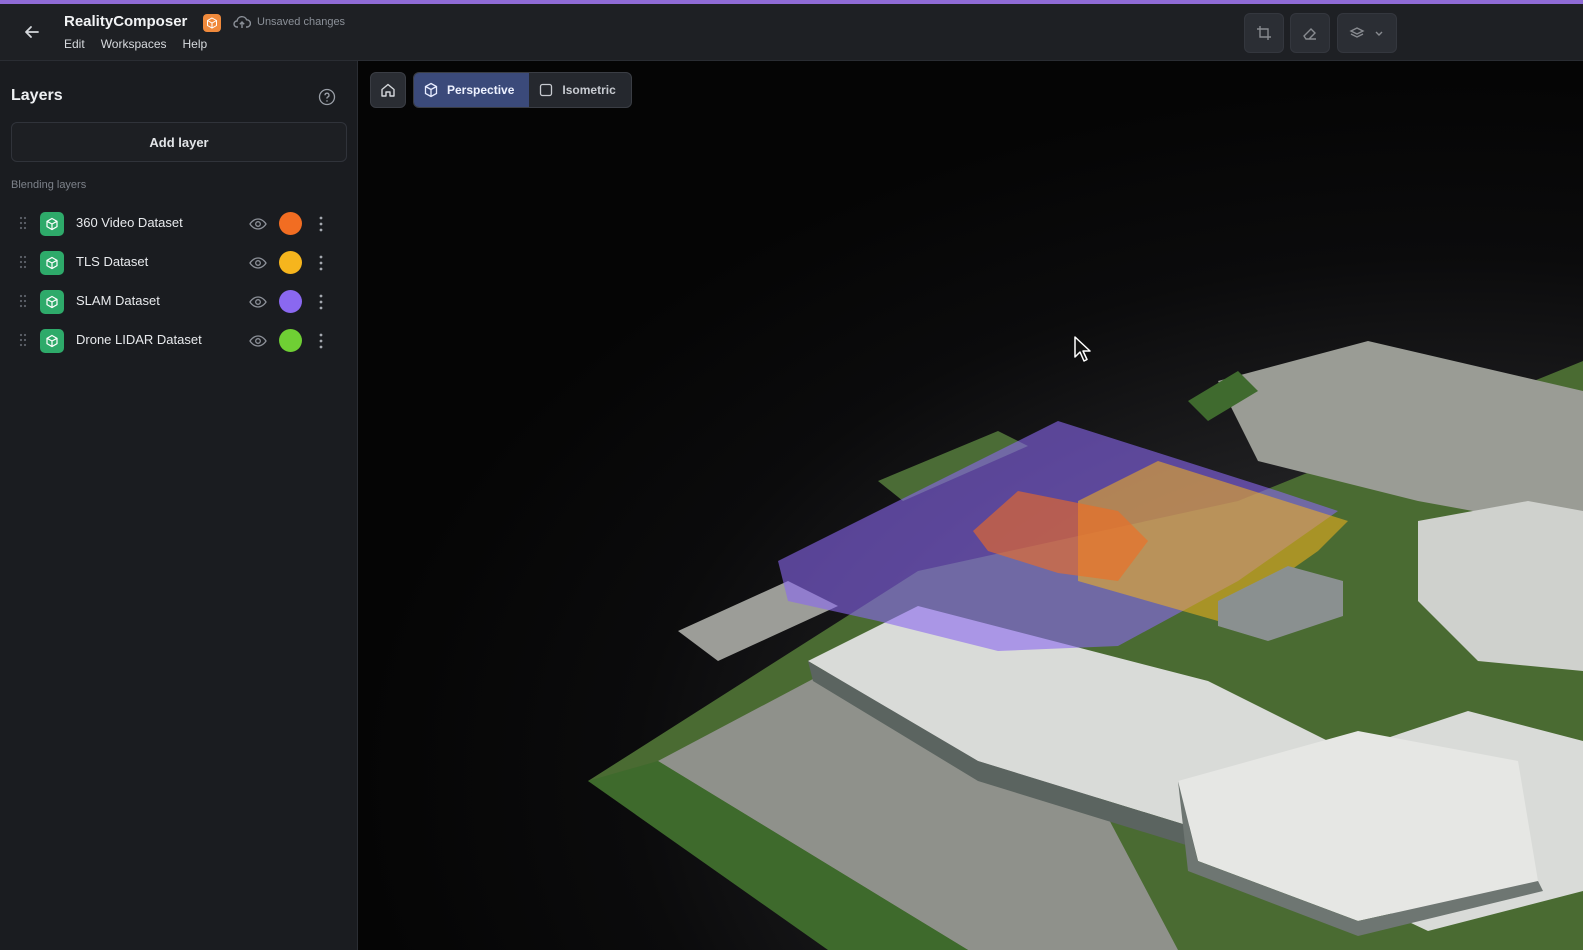 The image size is (1583, 950). Describe the element at coordinates (37, 95) in the screenshot. I see `sidebar-title: Layers` at that location.